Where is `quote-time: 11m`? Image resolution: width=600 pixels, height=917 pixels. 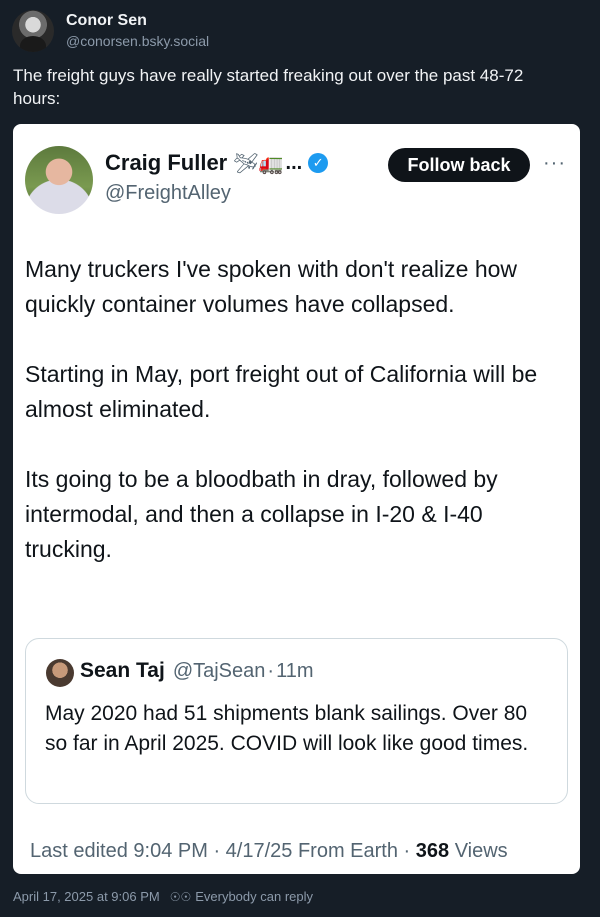
quote-time: 11m is located at coordinates (295, 671).